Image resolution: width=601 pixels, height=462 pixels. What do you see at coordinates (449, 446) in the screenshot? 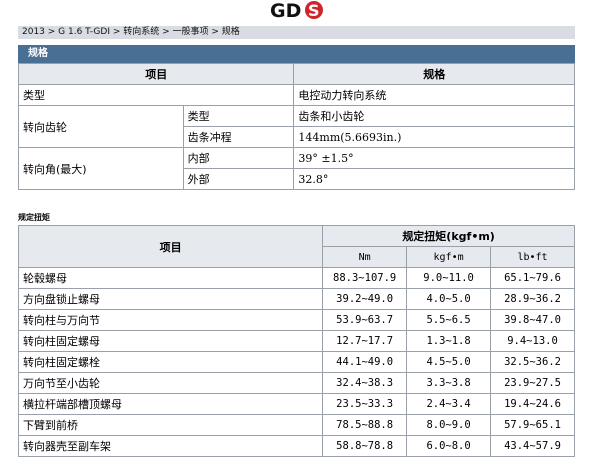
I see `torque-value-kgfm: 6.0~8.0` at bounding box center [449, 446].